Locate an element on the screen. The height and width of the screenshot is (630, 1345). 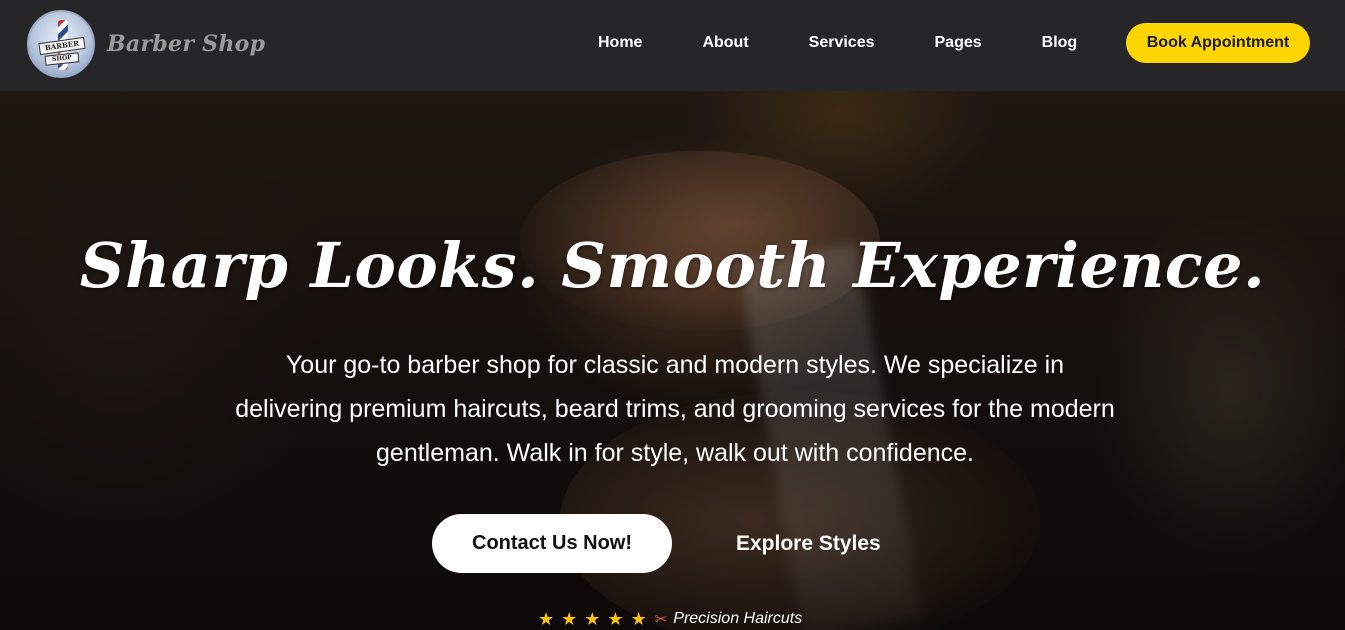
explore-styles-link: Explore Styles is located at coordinates (808, 544).